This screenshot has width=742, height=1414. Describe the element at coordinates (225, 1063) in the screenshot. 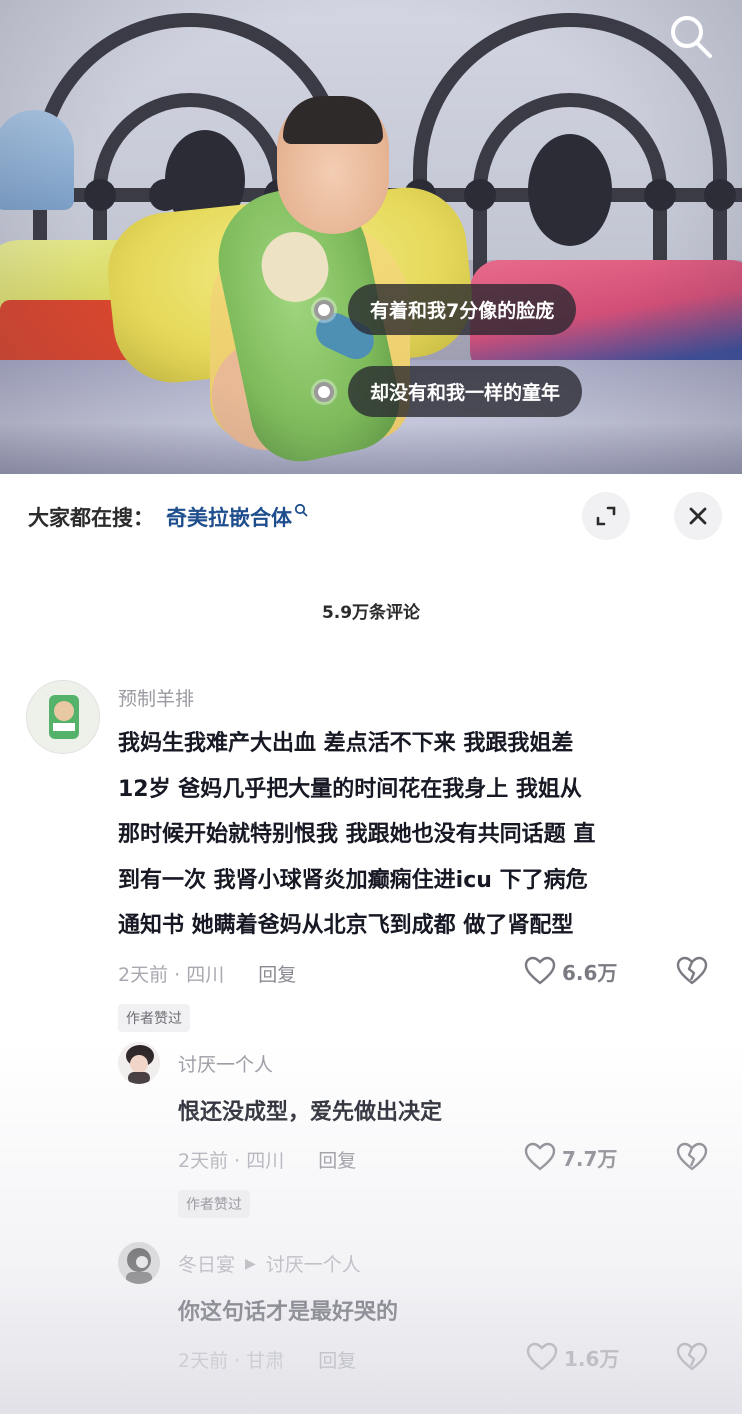

I see `comment-username: 讨厌一个人` at that location.